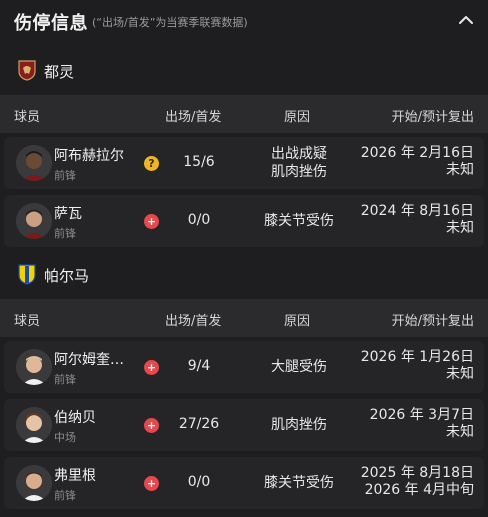 Image resolution: width=488 pixels, height=517 pixels. Describe the element at coordinates (151, 163) in the screenshot. I see `question-icon: ?` at that location.